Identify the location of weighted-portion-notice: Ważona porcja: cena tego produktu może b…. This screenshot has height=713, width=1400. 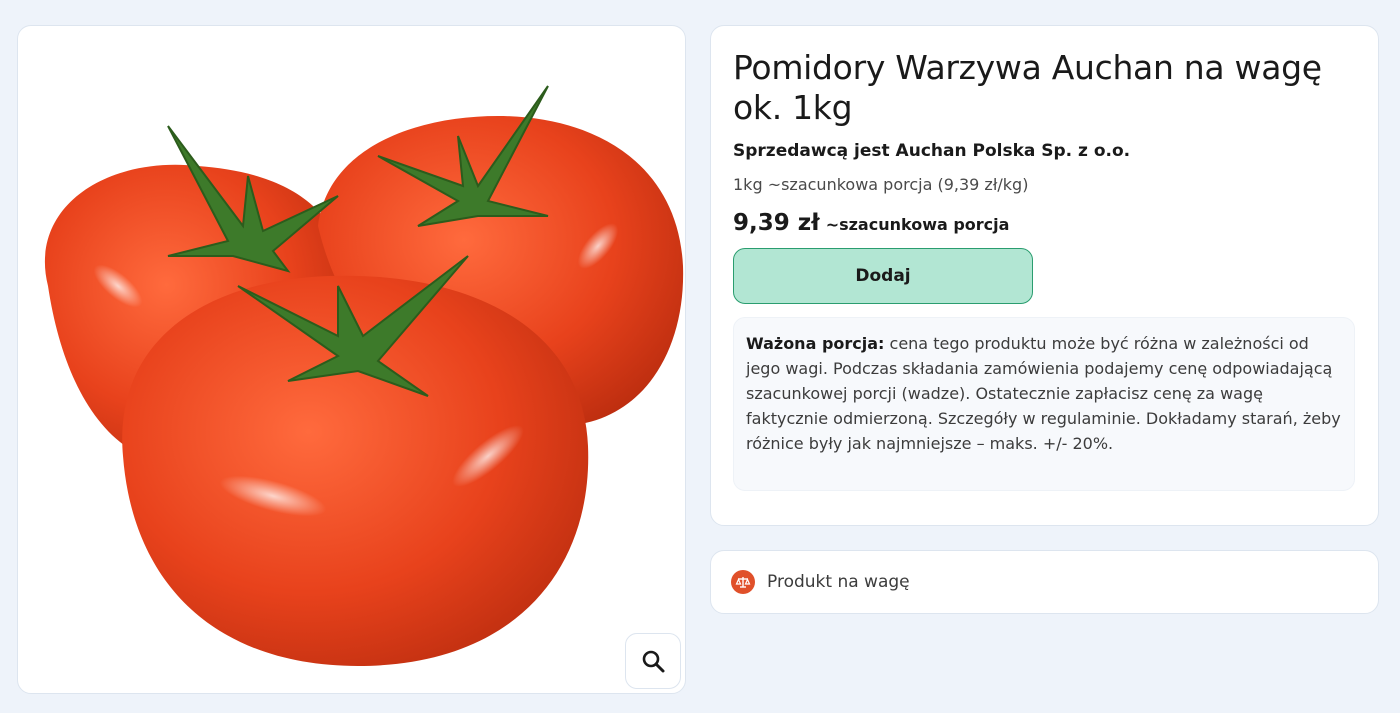
(1044, 404).